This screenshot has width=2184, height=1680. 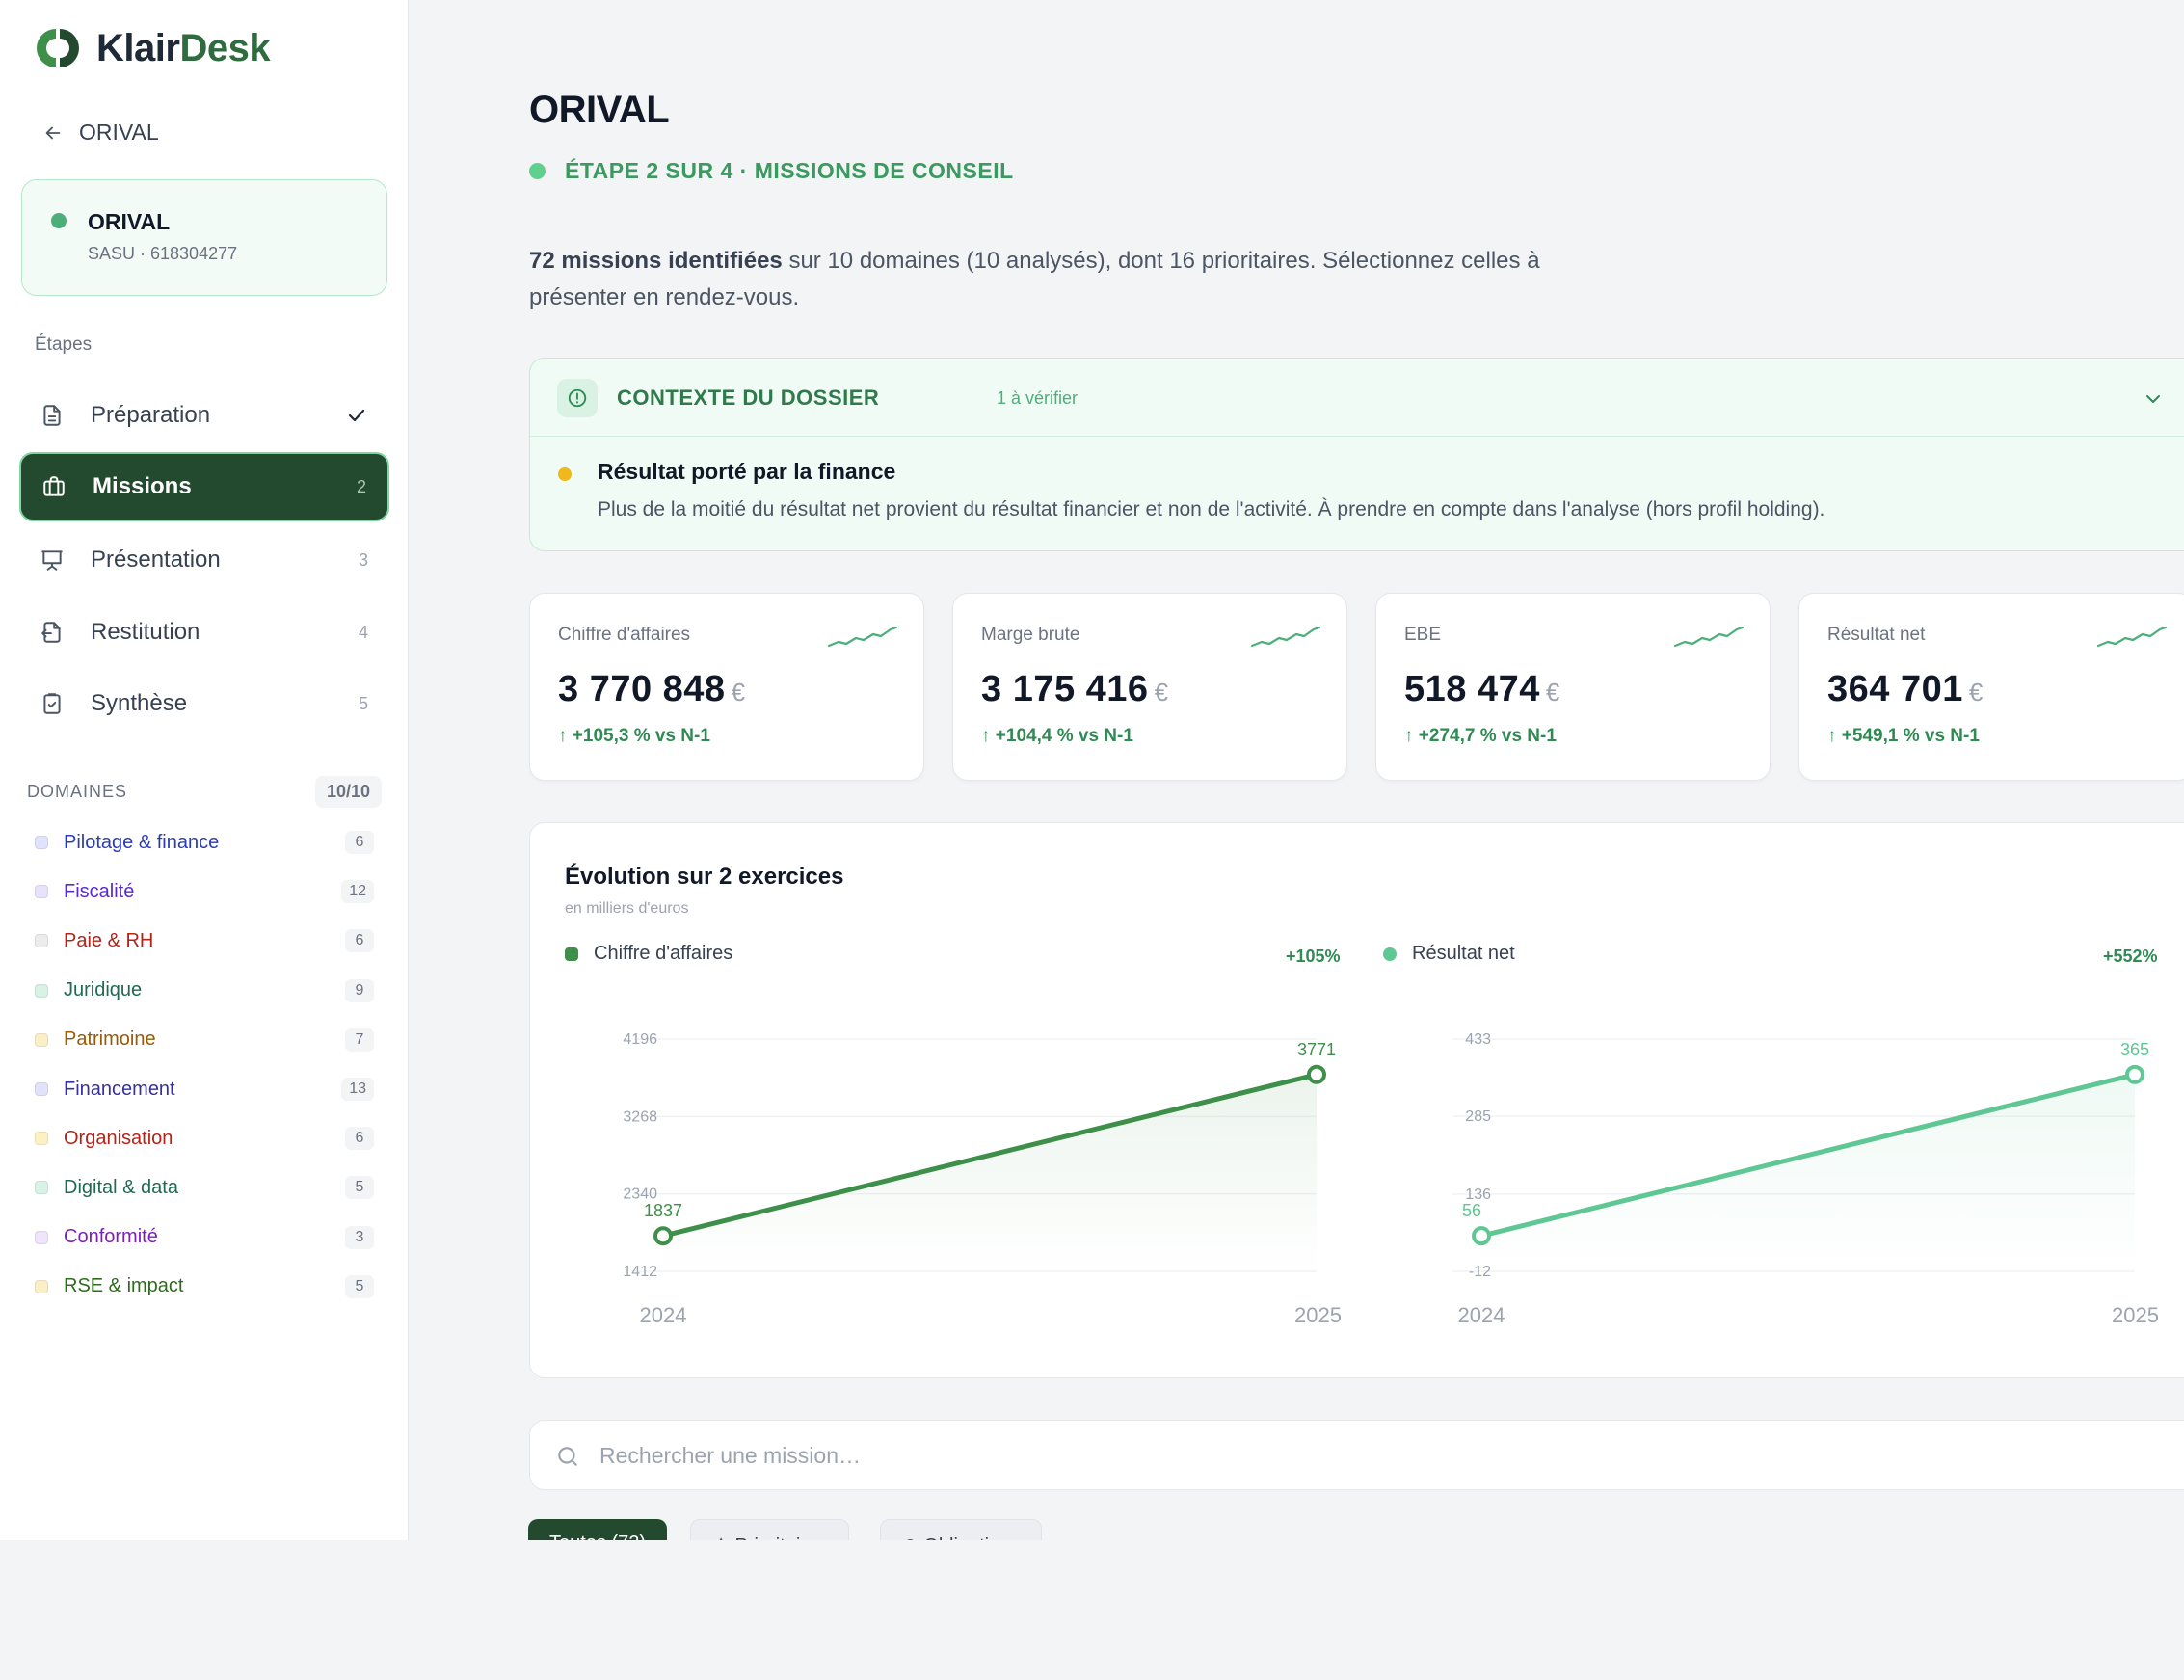 I want to click on company-status-dot, so click(x=59, y=220).